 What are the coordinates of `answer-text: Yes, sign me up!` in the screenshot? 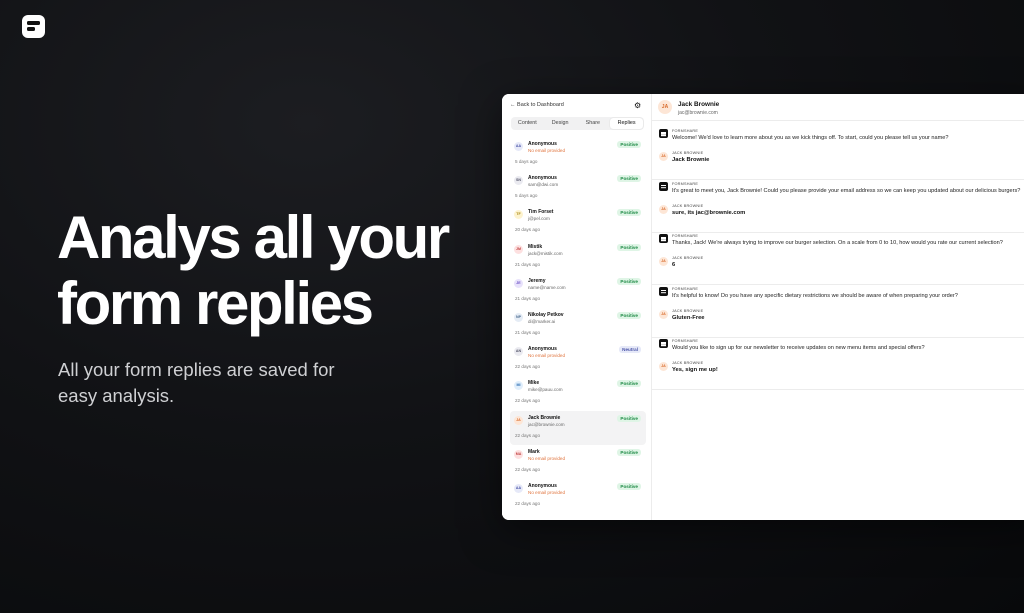 It's located at (695, 370).